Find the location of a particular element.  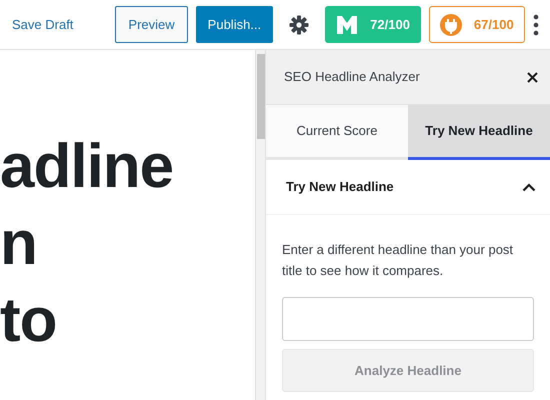

chevron-up-icon is located at coordinates (529, 187).